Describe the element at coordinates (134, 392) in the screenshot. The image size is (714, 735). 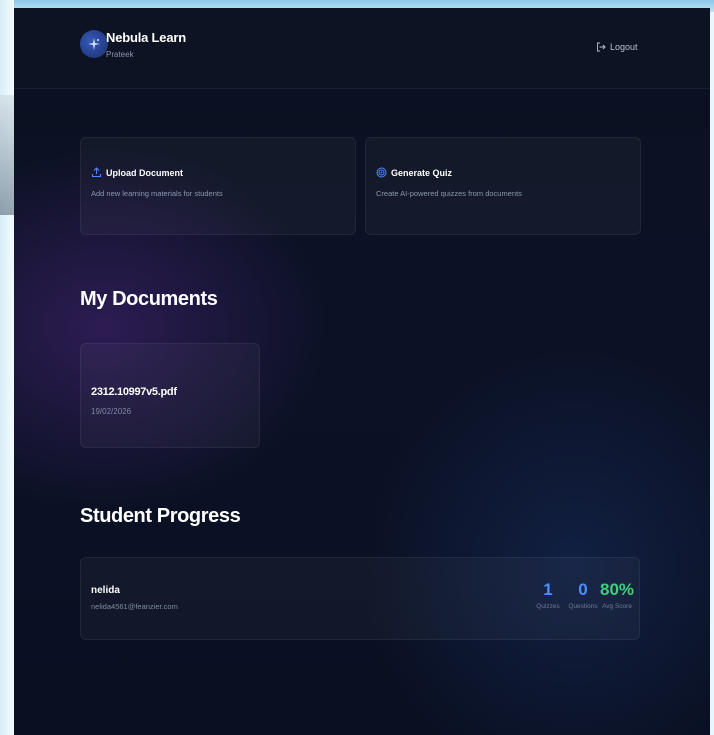
I see `document-name: 2312.10997v5.pdf` at that location.